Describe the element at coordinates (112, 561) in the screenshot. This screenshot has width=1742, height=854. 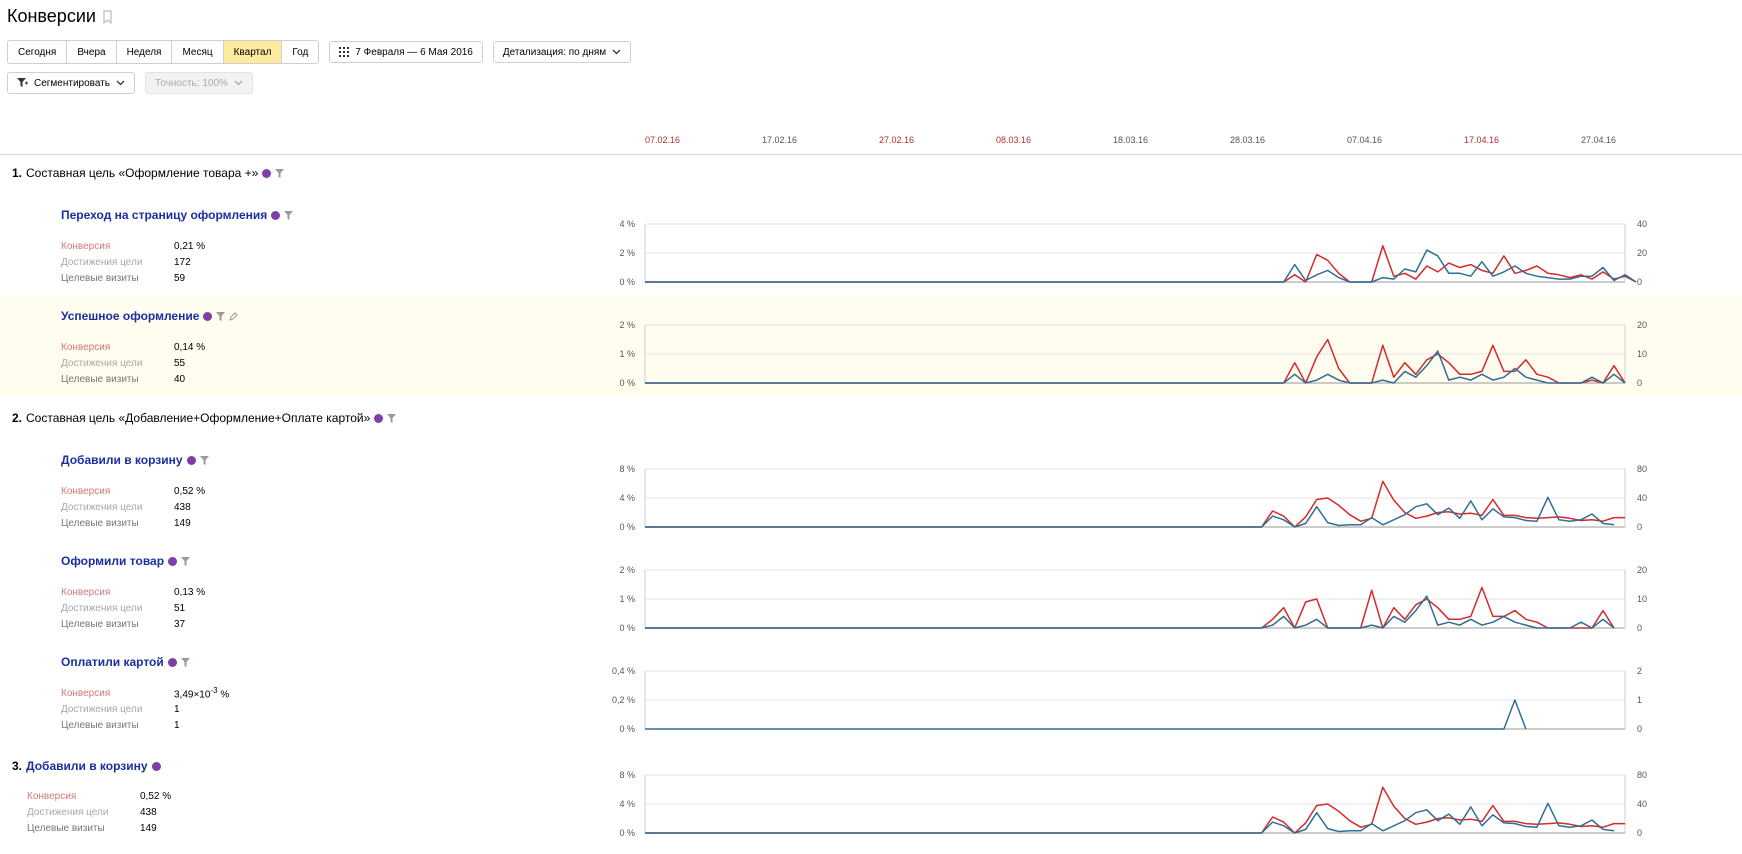
I see `goal-title-text: Оформили товар` at that location.